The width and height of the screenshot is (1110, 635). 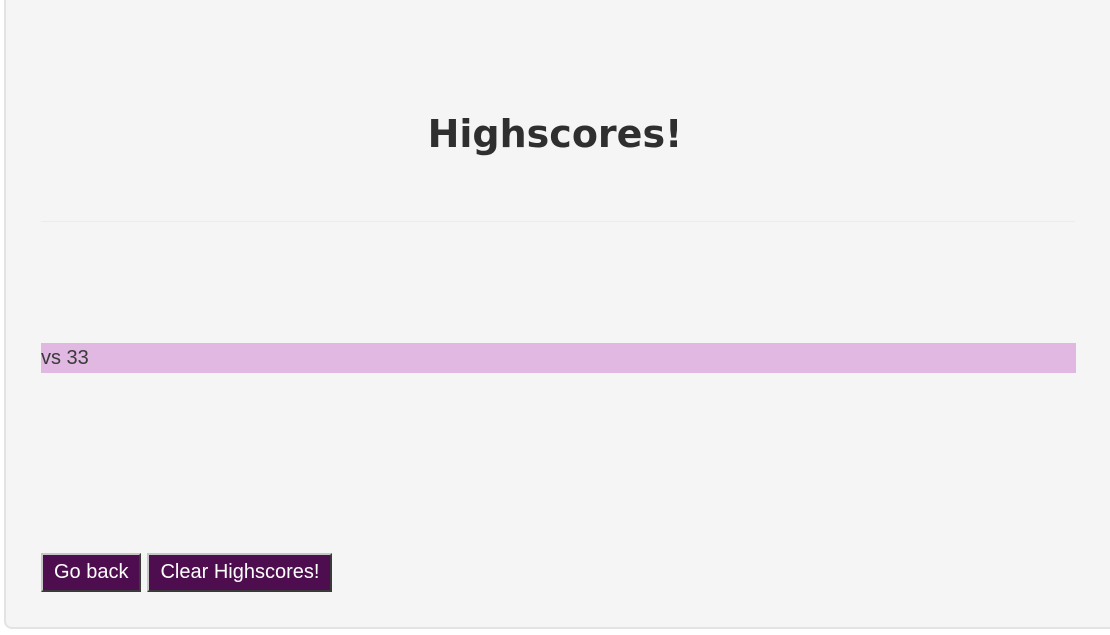 I want to click on page-title: Highscores!, so click(x=555, y=134).